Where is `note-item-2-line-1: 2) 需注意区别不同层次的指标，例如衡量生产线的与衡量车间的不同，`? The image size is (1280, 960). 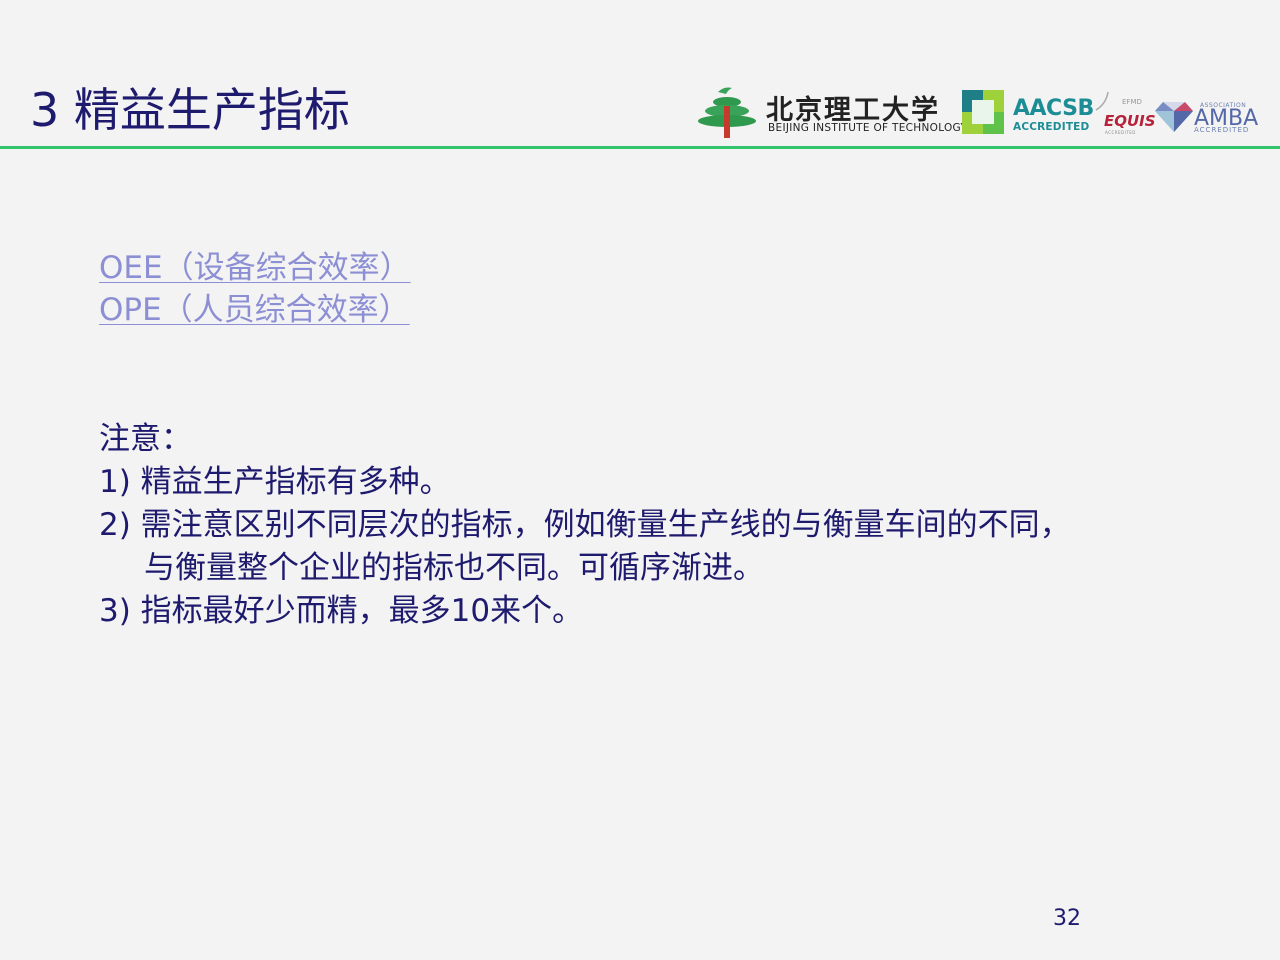 note-item-2-line-1: 2) 需注意区别不同层次的指标，例如衡量生产线的与衡量车间的不同， is located at coordinates (585, 525).